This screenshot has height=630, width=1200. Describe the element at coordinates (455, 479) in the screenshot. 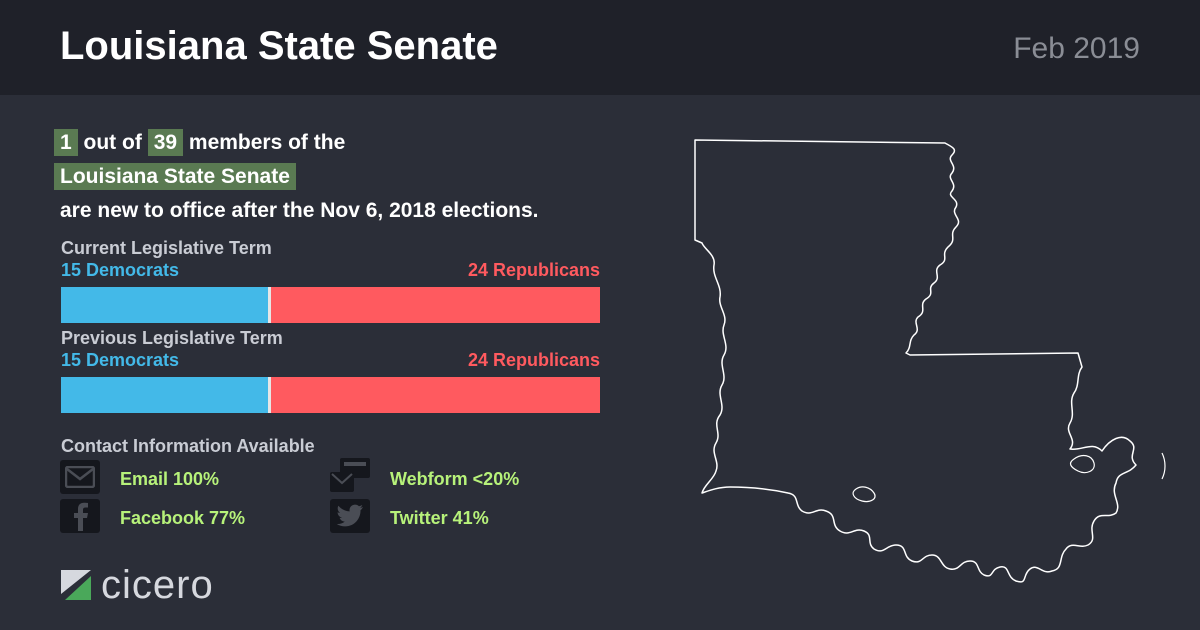

I see `webform-stat: Webform <20%` at that location.